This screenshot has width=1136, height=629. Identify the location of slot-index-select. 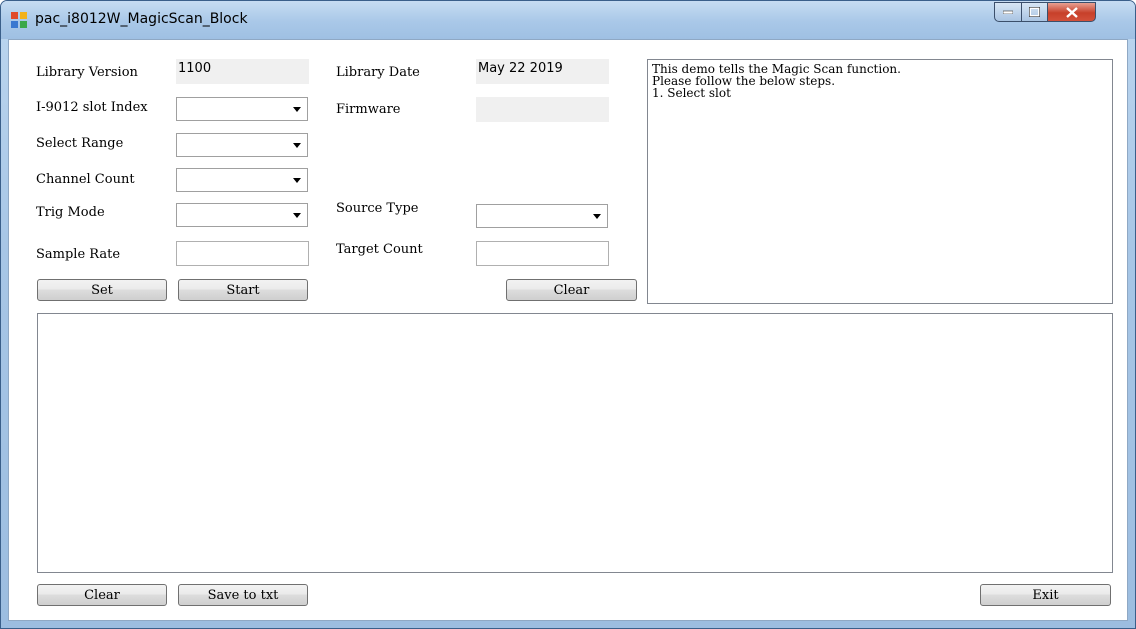
(242, 109).